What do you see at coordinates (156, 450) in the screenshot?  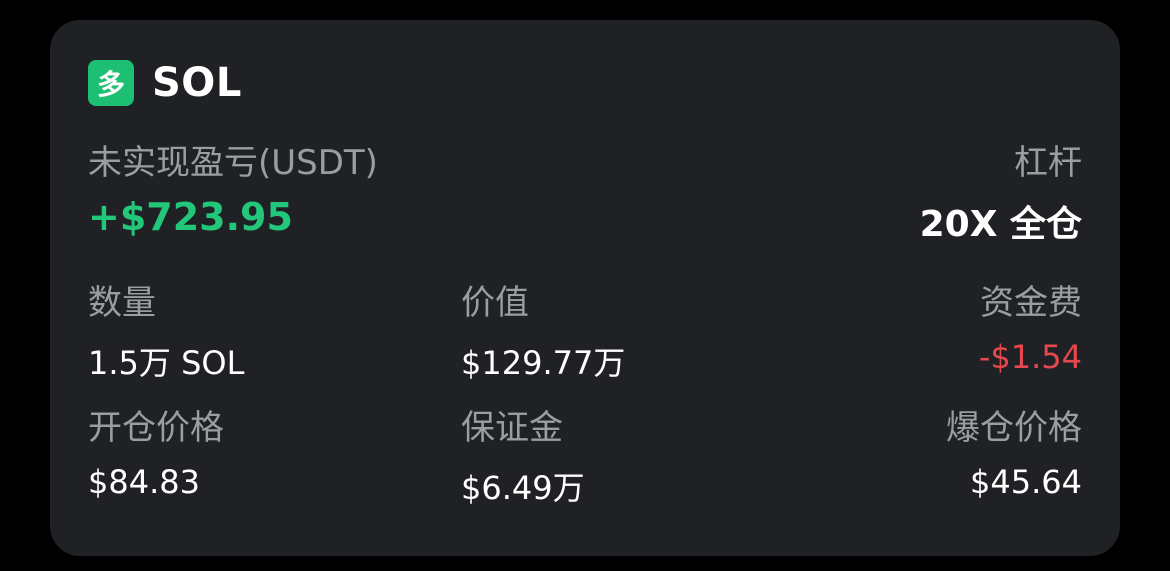 I see `entry-price-cell: 开仓价格 $84.83` at bounding box center [156, 450].